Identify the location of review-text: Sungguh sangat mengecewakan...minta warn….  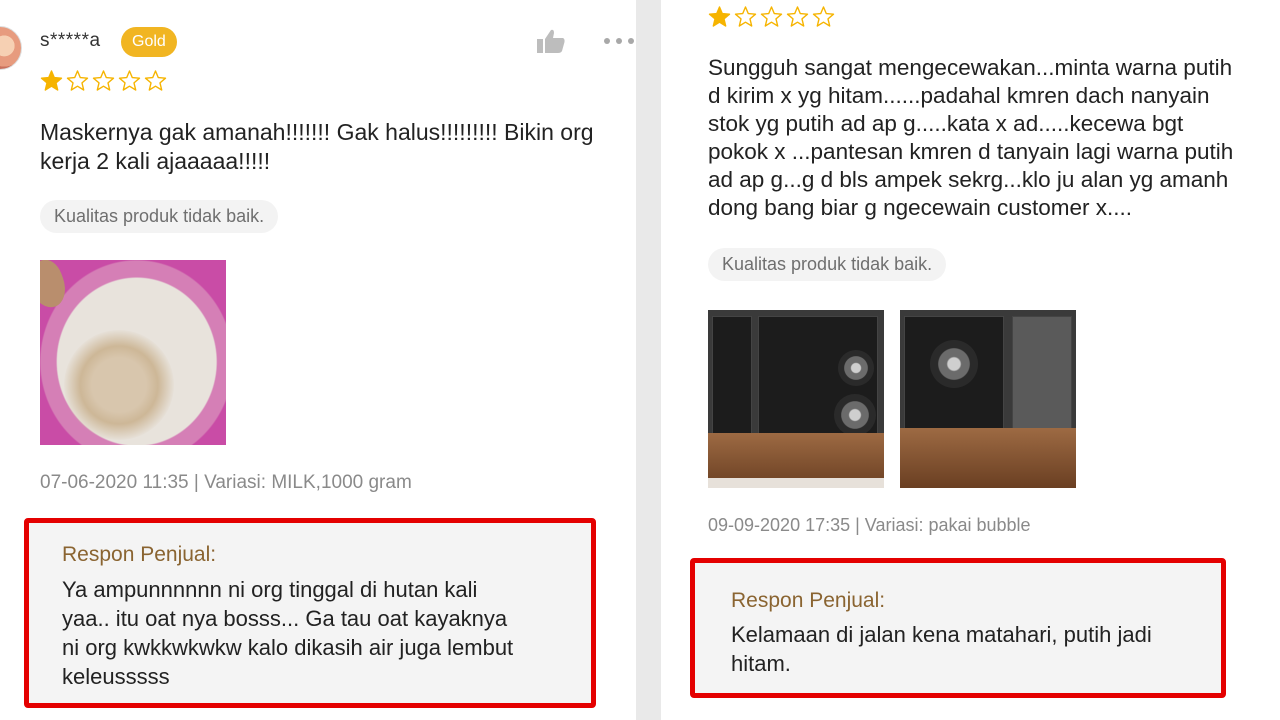
(971, 137).